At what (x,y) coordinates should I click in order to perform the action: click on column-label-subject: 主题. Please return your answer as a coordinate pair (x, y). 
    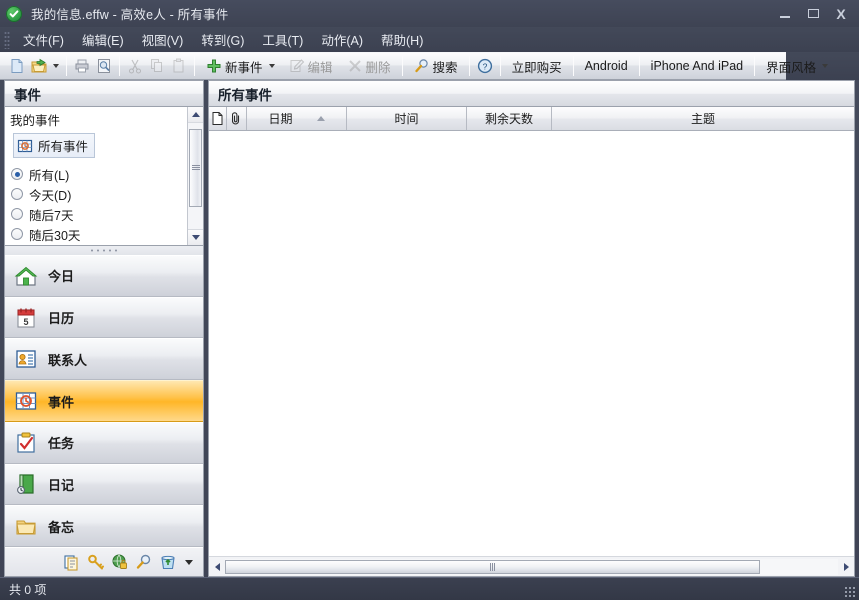
    Looking at the image, I should click on (702, 119).